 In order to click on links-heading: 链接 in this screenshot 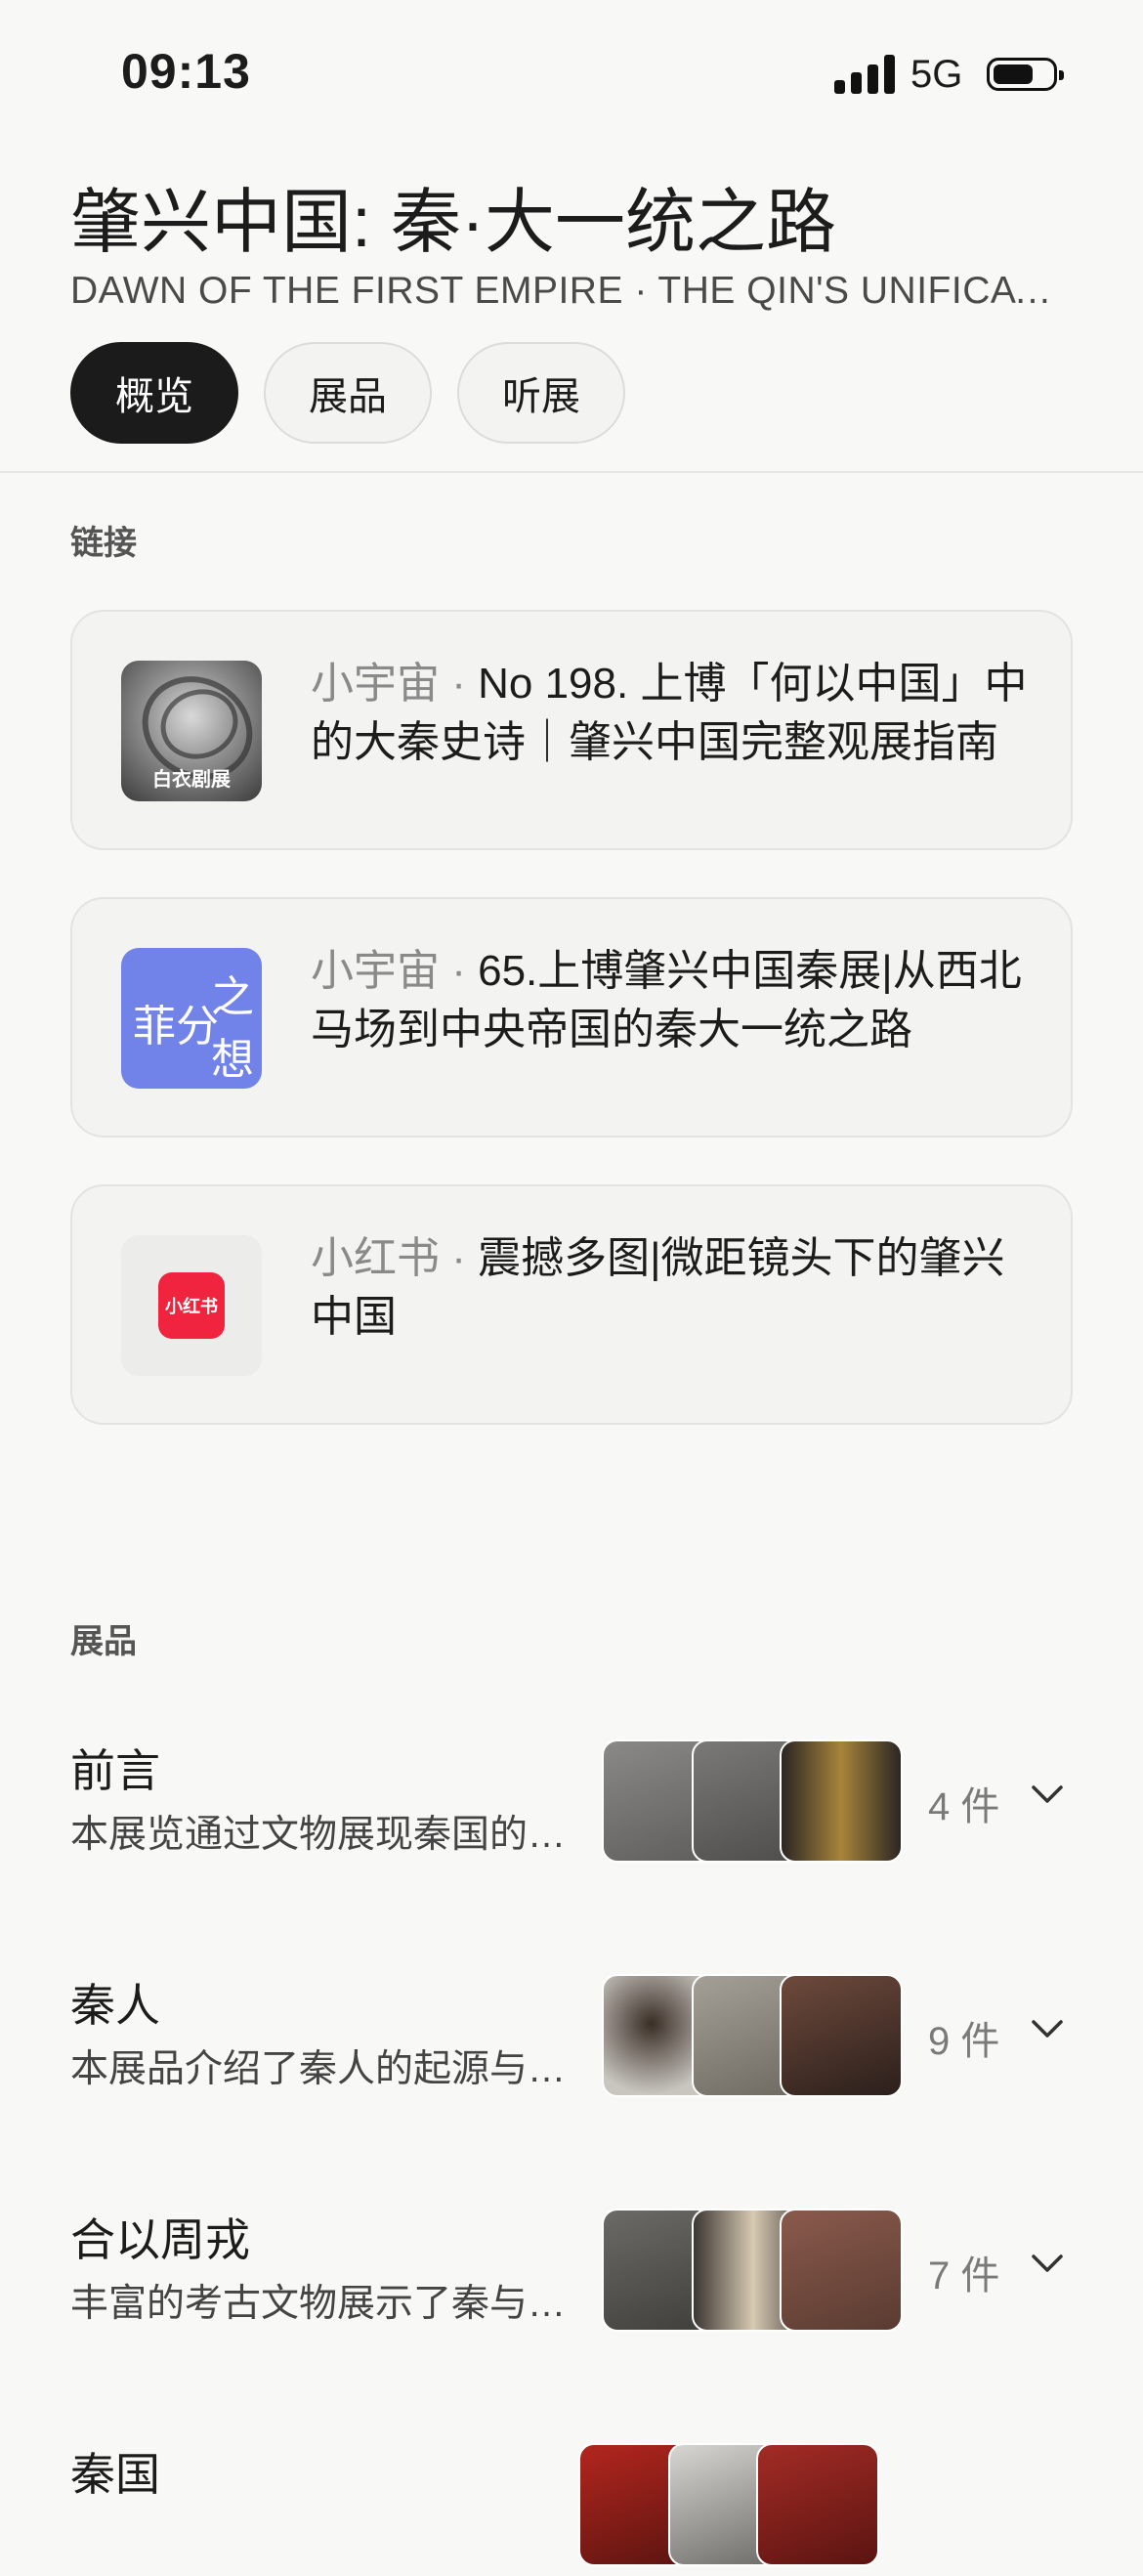, I will do `click(103, 543)`.